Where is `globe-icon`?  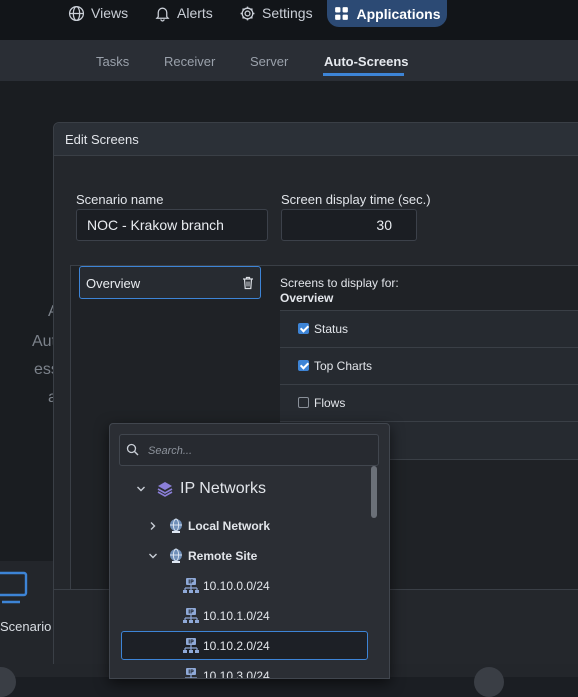
globe-icon is located at coordinates (76, 13).